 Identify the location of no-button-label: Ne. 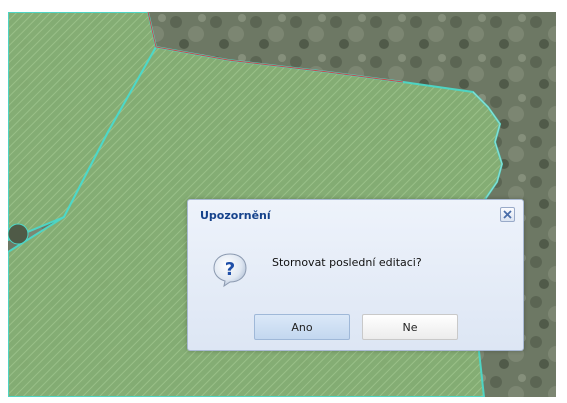
(410, 327).